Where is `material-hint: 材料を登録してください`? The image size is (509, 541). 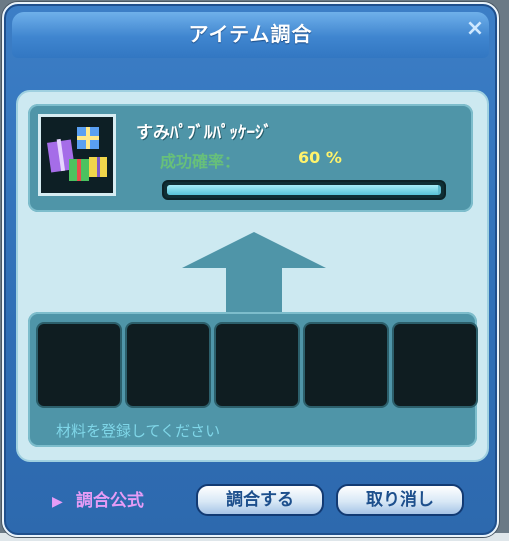 material-hint: 材料を登録してください is located at coordinates (138, 431).